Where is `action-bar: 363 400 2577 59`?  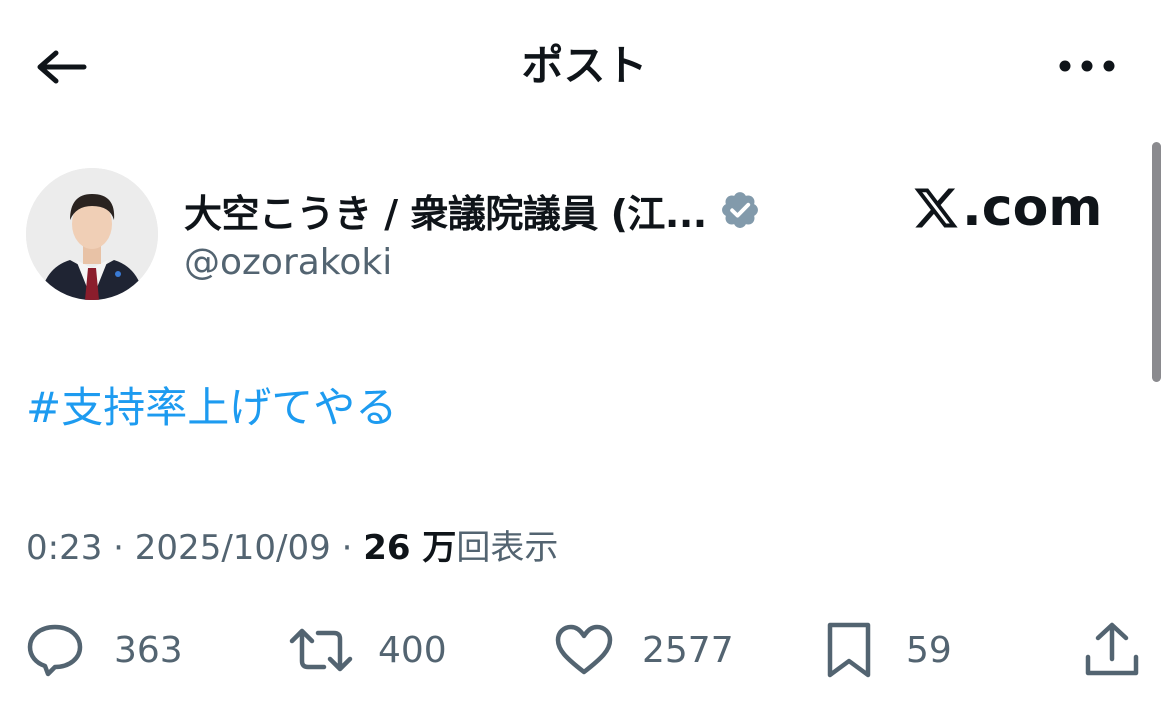 action-bar: 363 400 2577 59 is located at coordinates (584, 650).